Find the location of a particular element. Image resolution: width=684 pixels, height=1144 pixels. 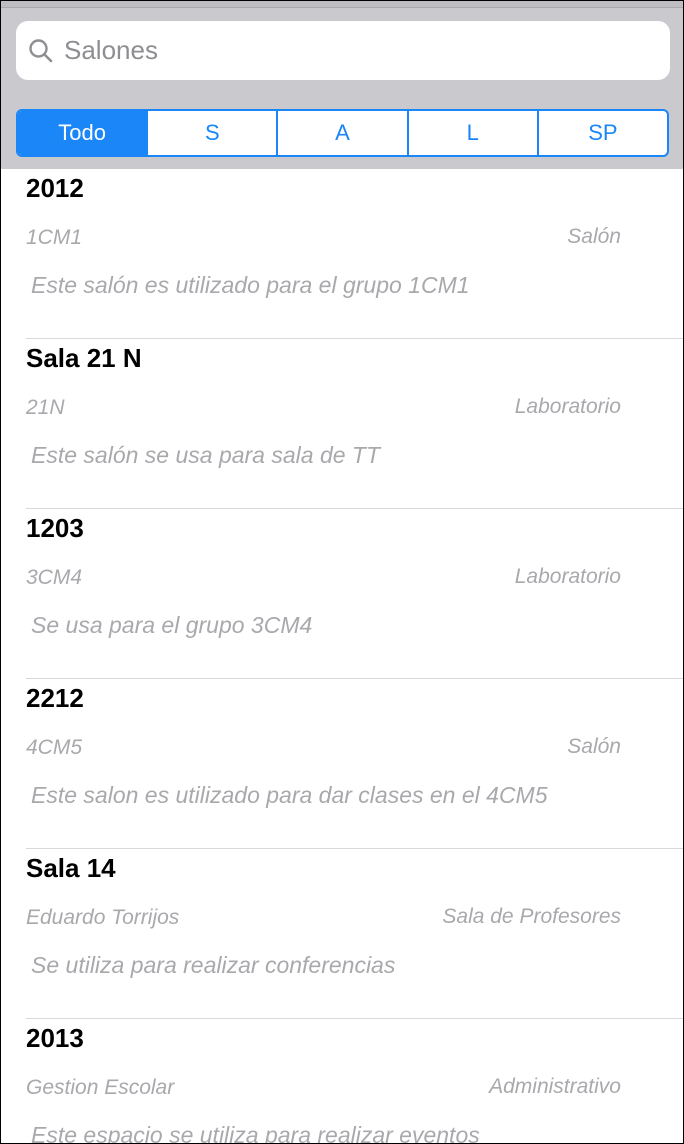

room-title: Sala 21 N is located at coordinates (84, 358).